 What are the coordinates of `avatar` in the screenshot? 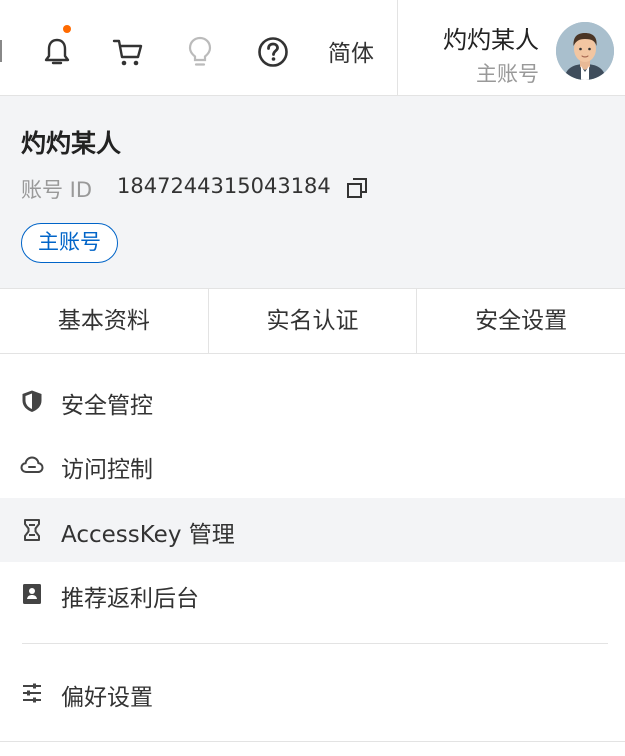 It's located at (585, 51).